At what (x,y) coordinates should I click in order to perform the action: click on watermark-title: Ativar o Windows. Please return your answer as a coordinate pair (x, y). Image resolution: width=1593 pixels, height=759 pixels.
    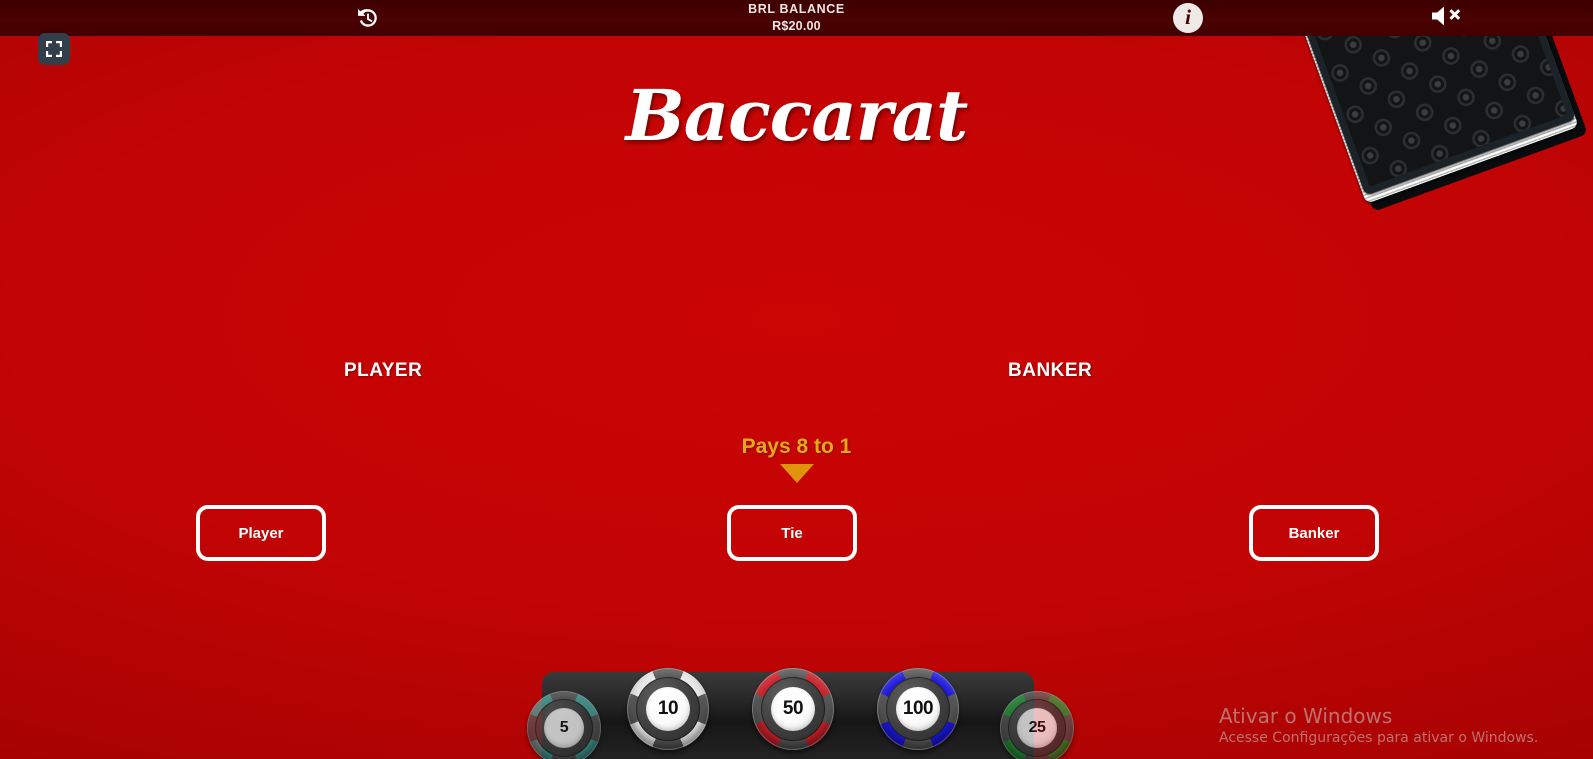
    Looking at the image, I should click on (1306, 716).